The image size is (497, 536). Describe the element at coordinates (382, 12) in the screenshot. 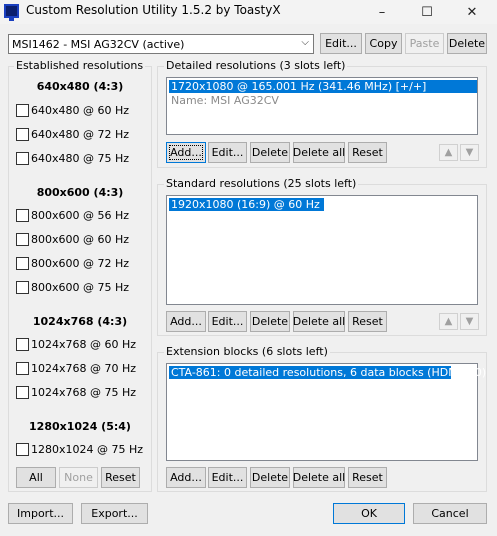

I see `minimize-button: –` at that location.